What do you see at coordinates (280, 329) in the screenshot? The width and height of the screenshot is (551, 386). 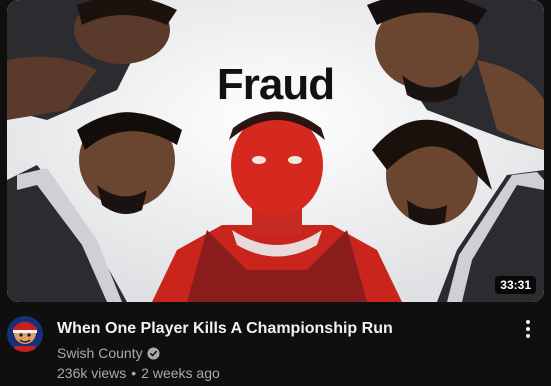 I see `video-title: When One Player Kills A Championship Run` at bounding box center [280, 329].